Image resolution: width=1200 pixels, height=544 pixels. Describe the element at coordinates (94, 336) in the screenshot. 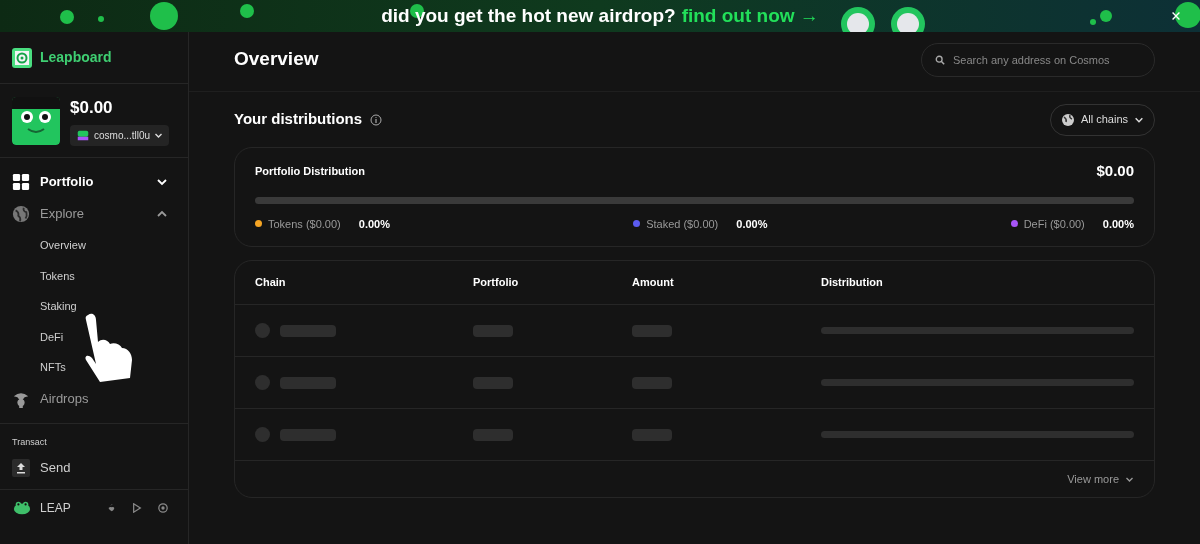

I see `nav-subitem: DeFi` at that location.